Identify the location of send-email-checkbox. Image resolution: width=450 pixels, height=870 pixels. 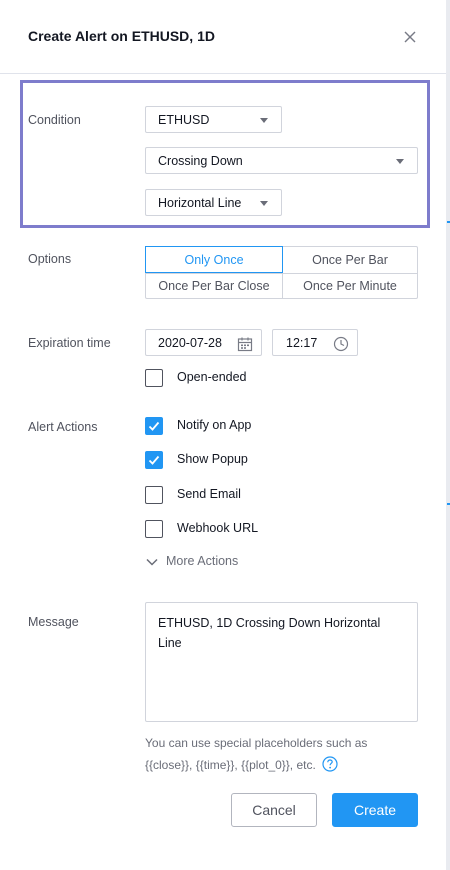
(154, 495).